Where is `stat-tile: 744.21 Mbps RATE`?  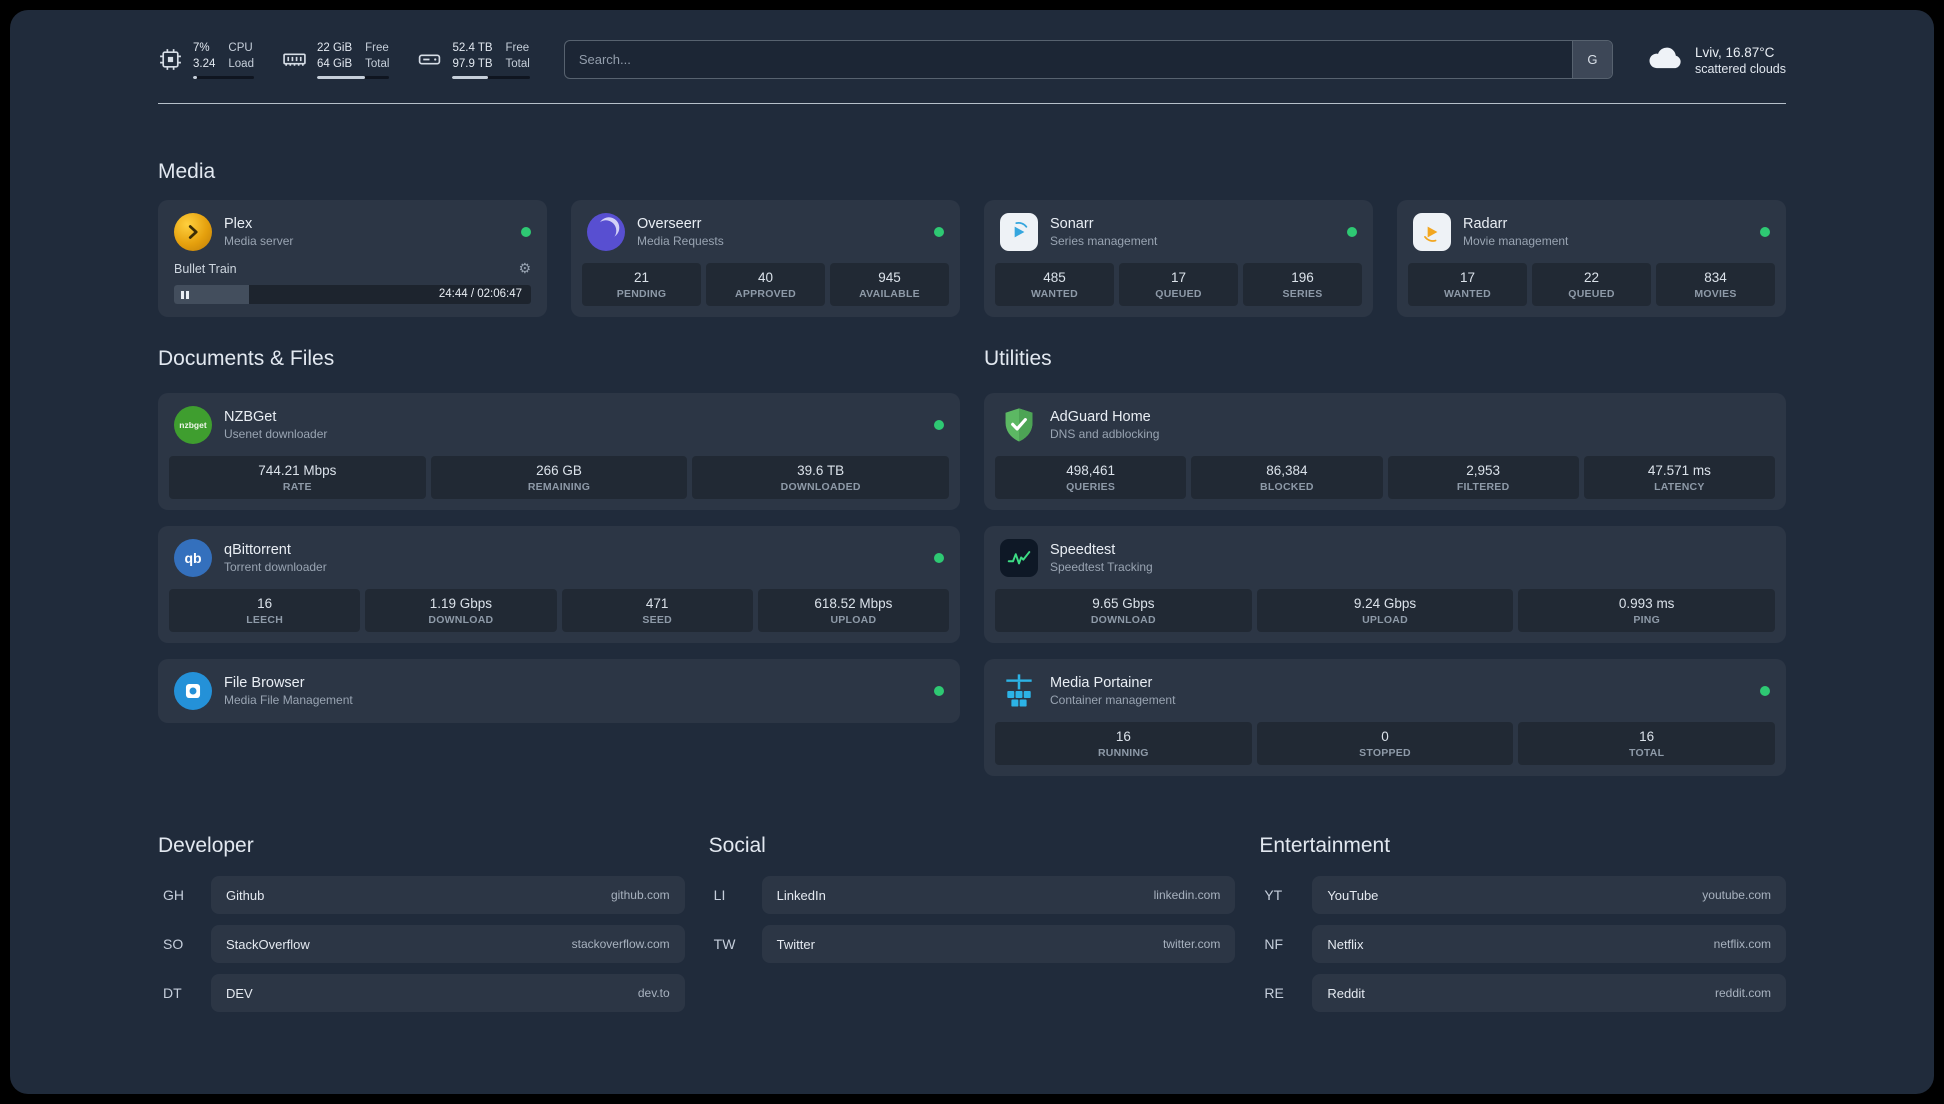
stat-tile: 744.21 Mbps RATE is located at coordinates (297, 478).